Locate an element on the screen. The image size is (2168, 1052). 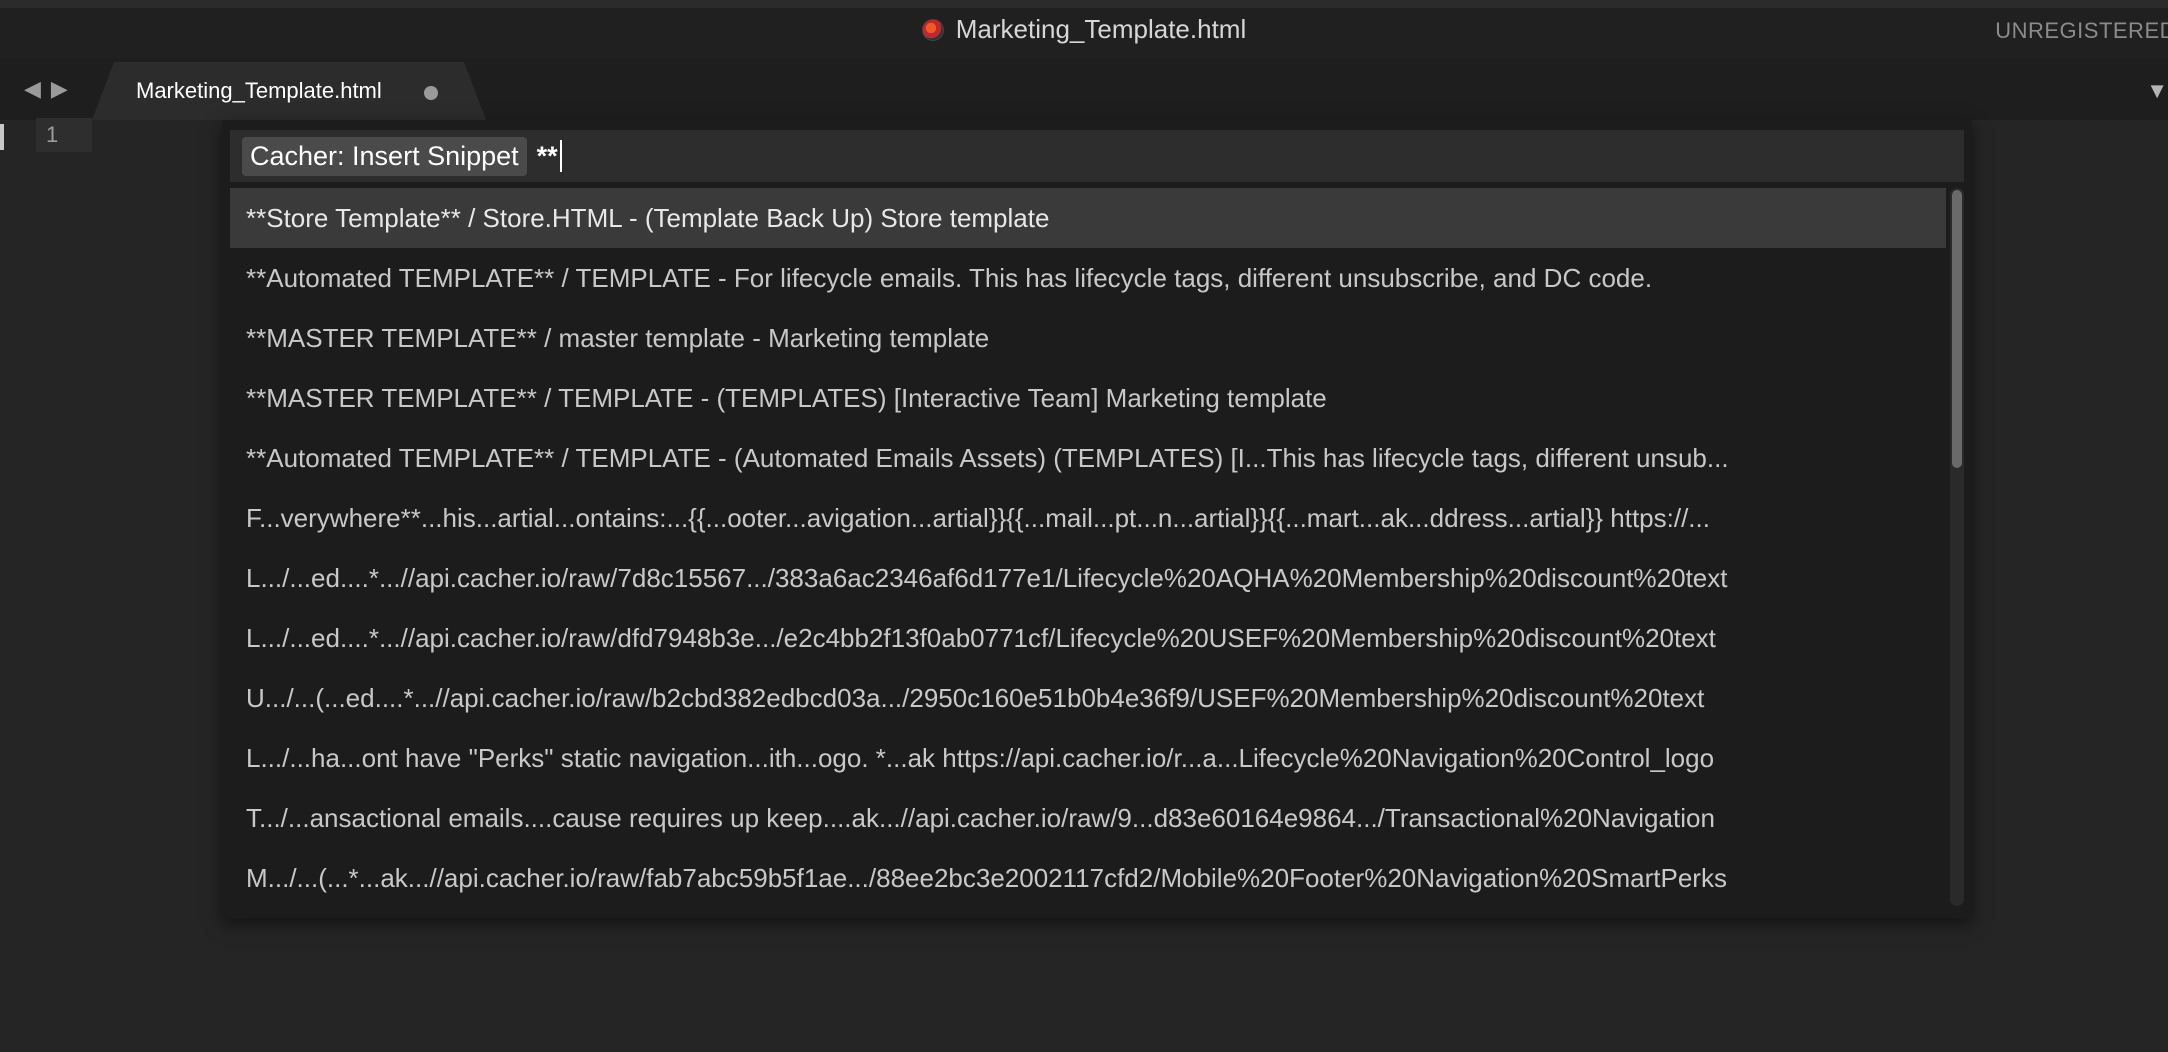
results-scrollbar is located at coordinates (1957, 547).